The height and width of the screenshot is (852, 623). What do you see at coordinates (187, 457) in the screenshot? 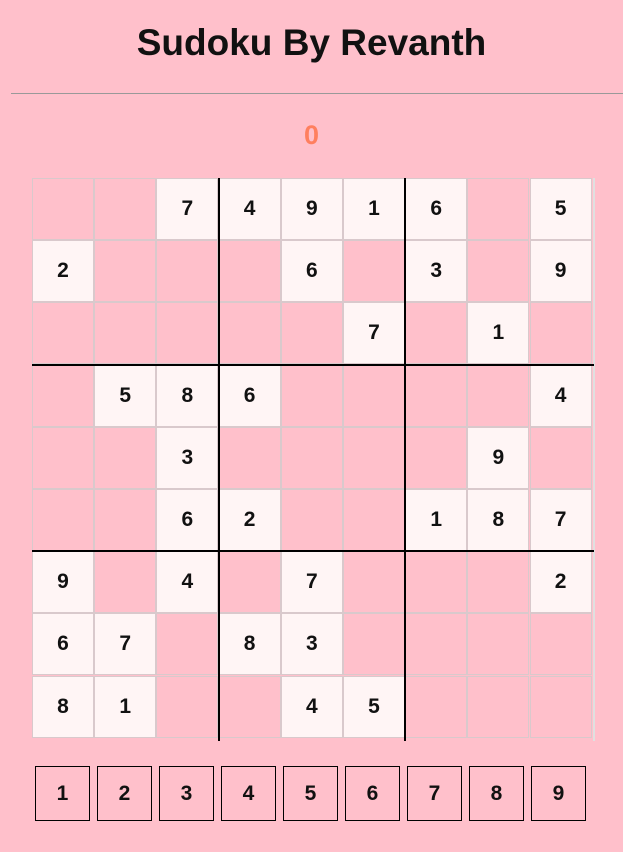
I see `board-cell-r5-c3: 3` at bounding box center [187, 457].